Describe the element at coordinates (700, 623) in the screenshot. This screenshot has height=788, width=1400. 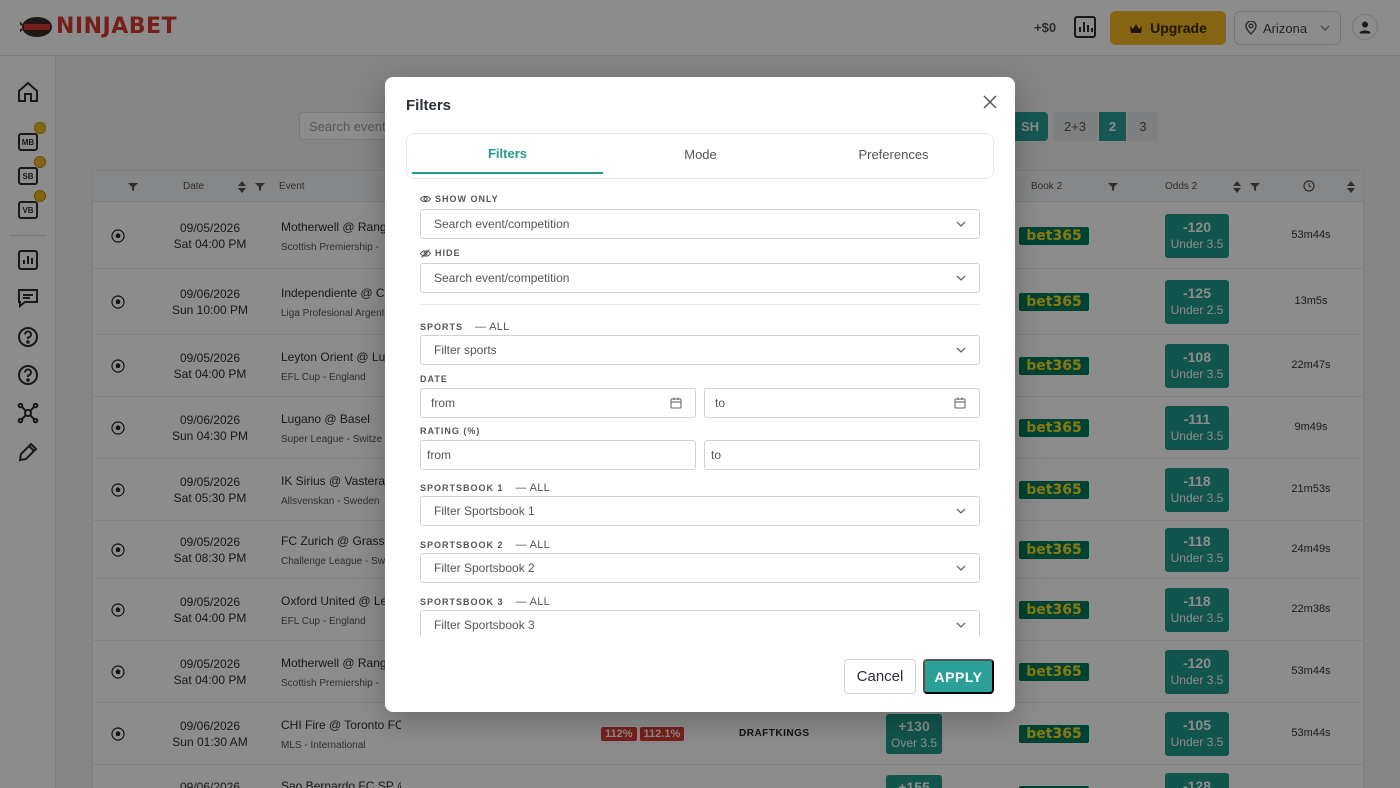
I see `sportsbook3-select: Filter Sportsbook 3` at that location.